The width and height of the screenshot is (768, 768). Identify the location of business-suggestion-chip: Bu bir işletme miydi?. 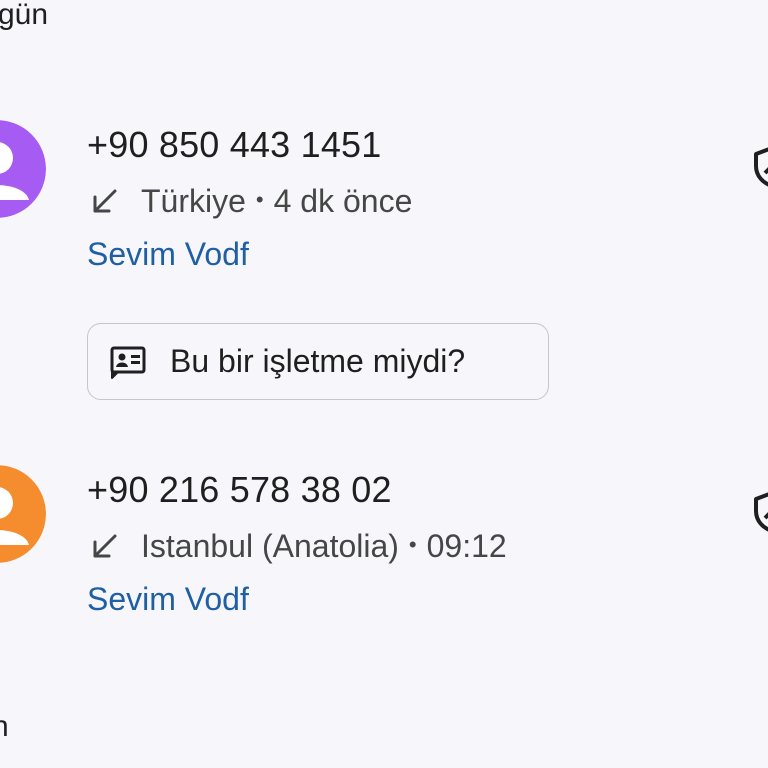
(318, 361).